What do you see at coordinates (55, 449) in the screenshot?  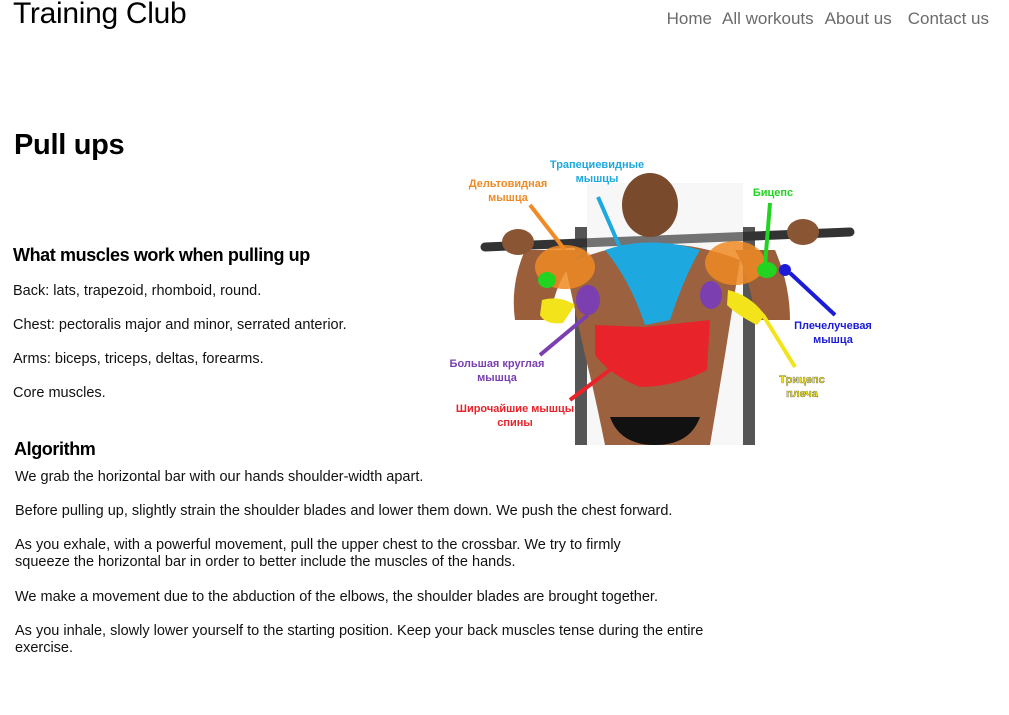 I see `algorithm-heading: Algorithm` at bounding box center [55, 449].